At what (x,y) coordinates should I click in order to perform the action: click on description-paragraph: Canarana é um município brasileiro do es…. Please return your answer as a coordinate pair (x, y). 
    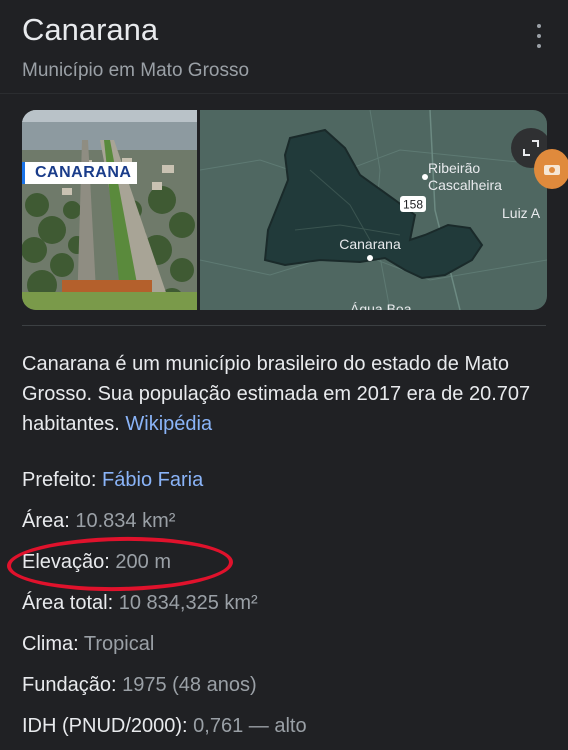
    Looking at the image, I should click on (282, 394).